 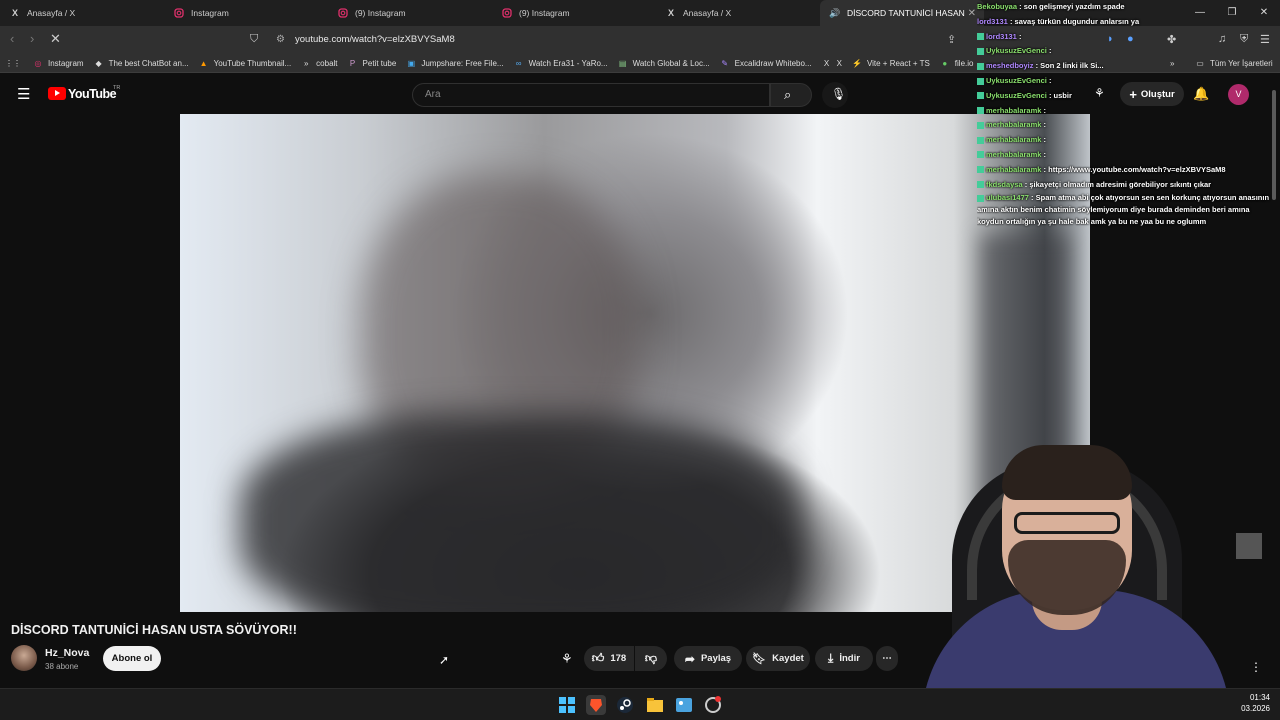 What do you see at coordinates (839, 94) in the screenshot?
I see `microphone-icon: 🎙` at bounding box center [839, 94].